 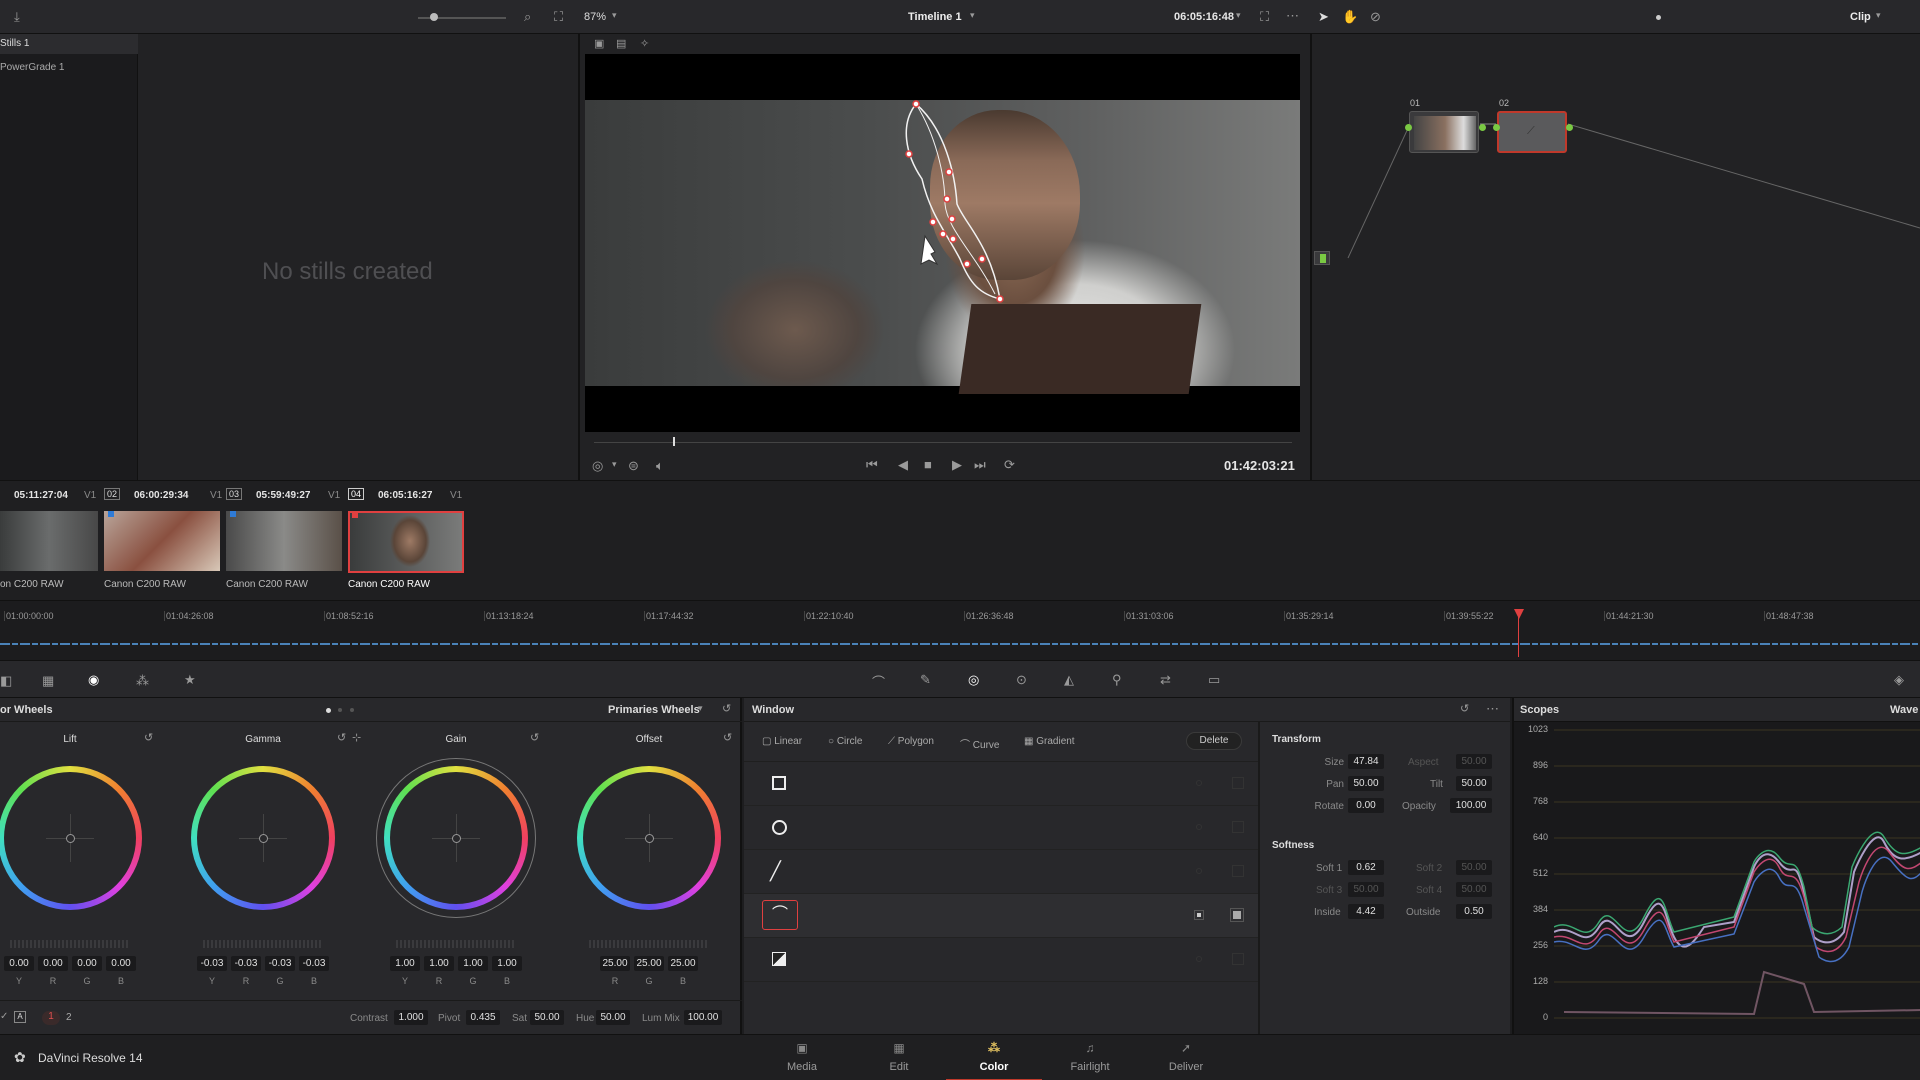 What do you see at coordinates (69, 44) in the screenshot?
I see `album-stills-1: Stills 1` at bounding box center [69, 44].